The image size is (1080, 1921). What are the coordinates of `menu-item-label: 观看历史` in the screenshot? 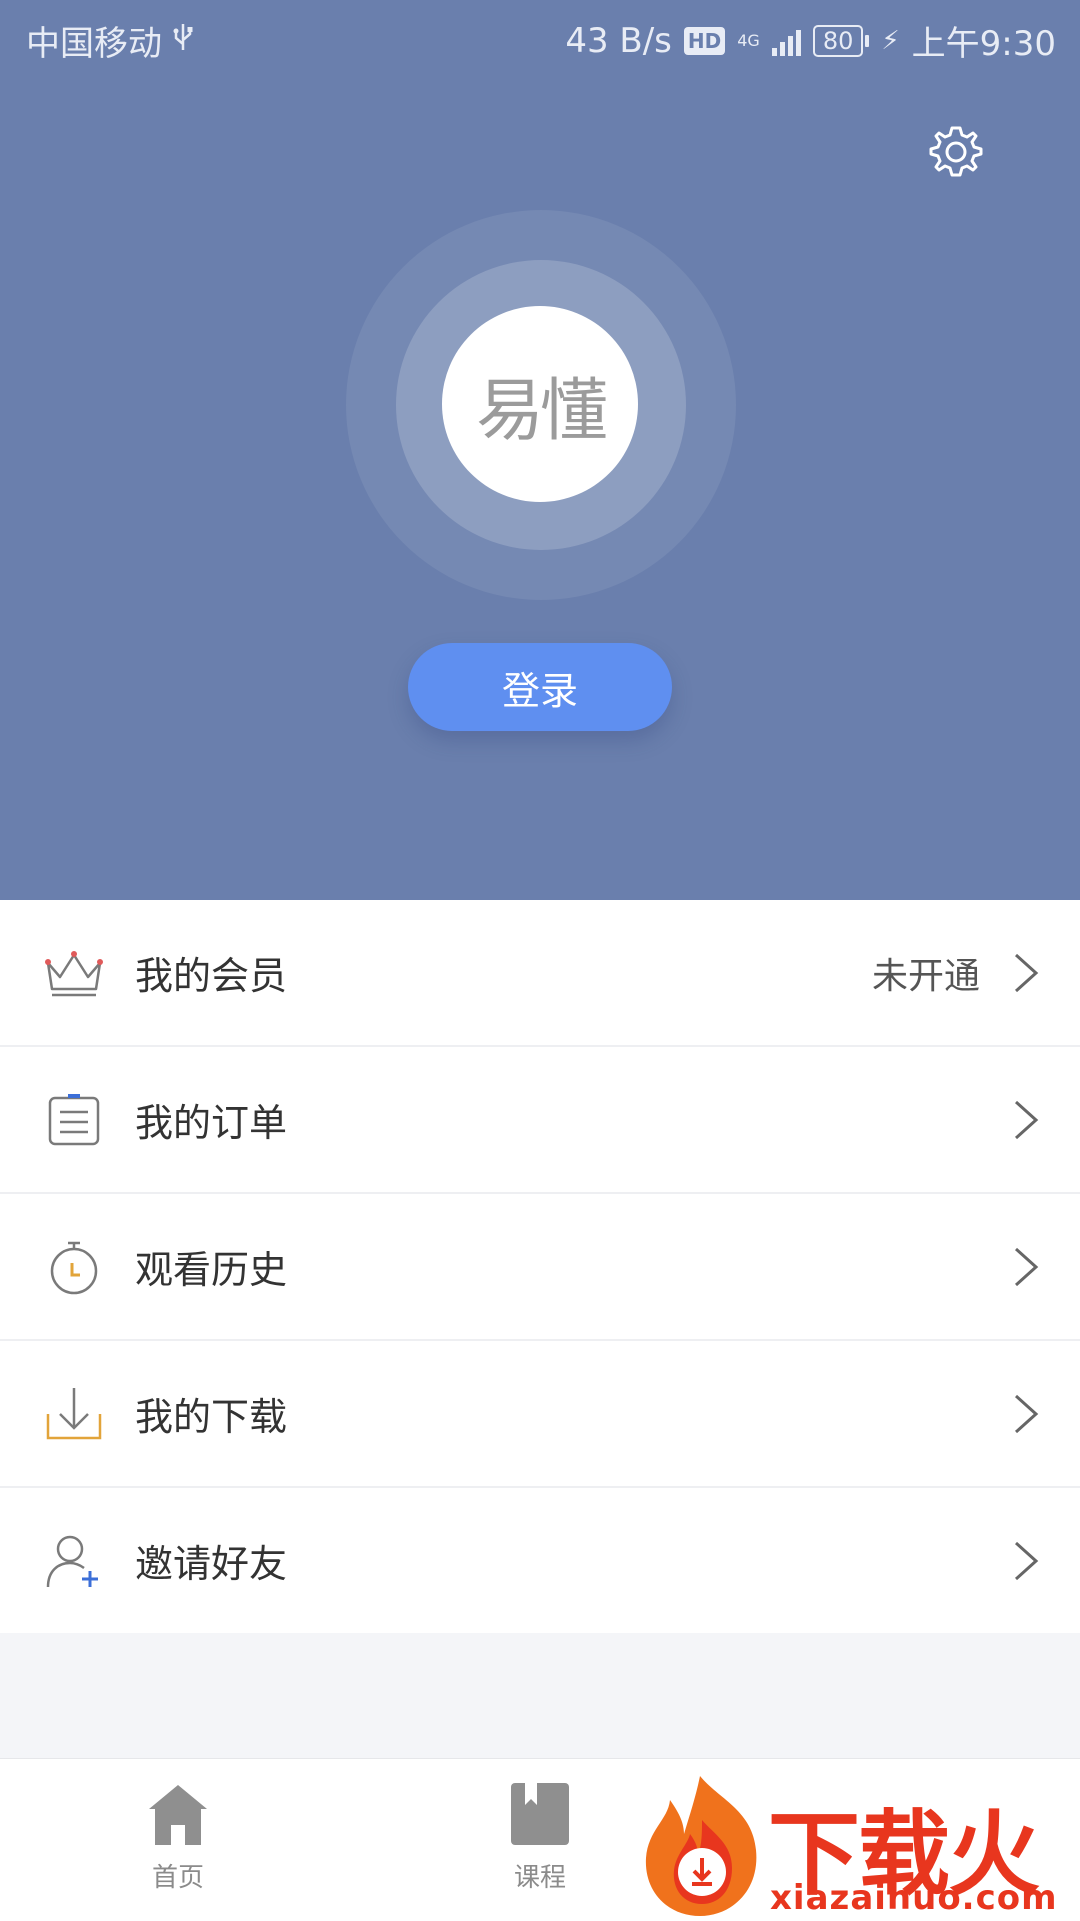 It's located at (211, 1270).